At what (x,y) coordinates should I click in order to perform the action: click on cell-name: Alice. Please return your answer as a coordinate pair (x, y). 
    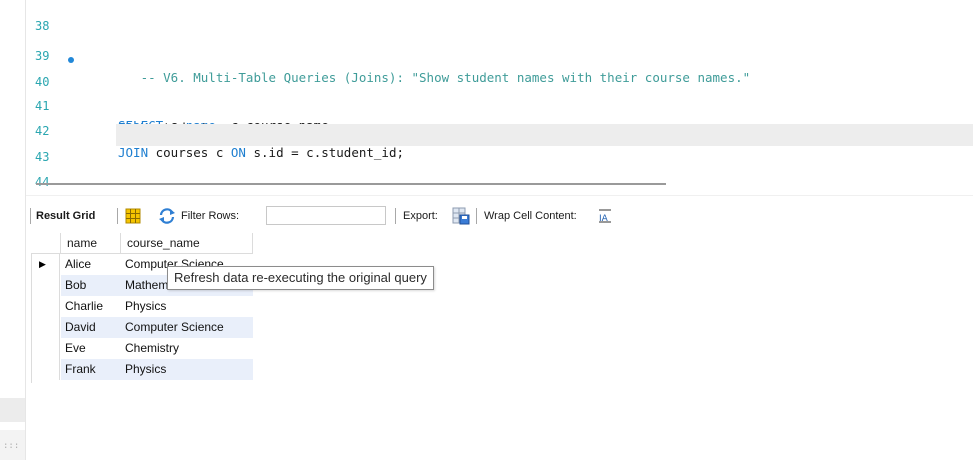
    Looking at the image, I should click on (91, 264).